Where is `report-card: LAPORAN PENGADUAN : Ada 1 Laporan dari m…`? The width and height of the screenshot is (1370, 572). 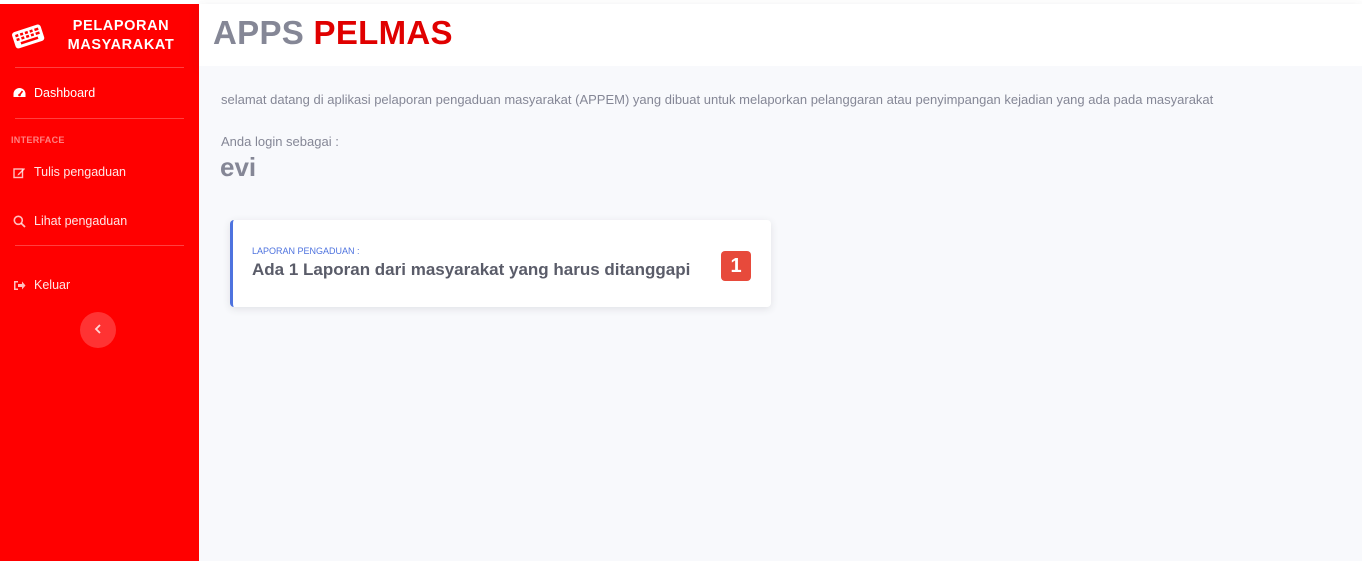 report-card: LAPORAN PENGADUAN : Ada 1 Laporan dari m… is located at coordinates (500, 263).